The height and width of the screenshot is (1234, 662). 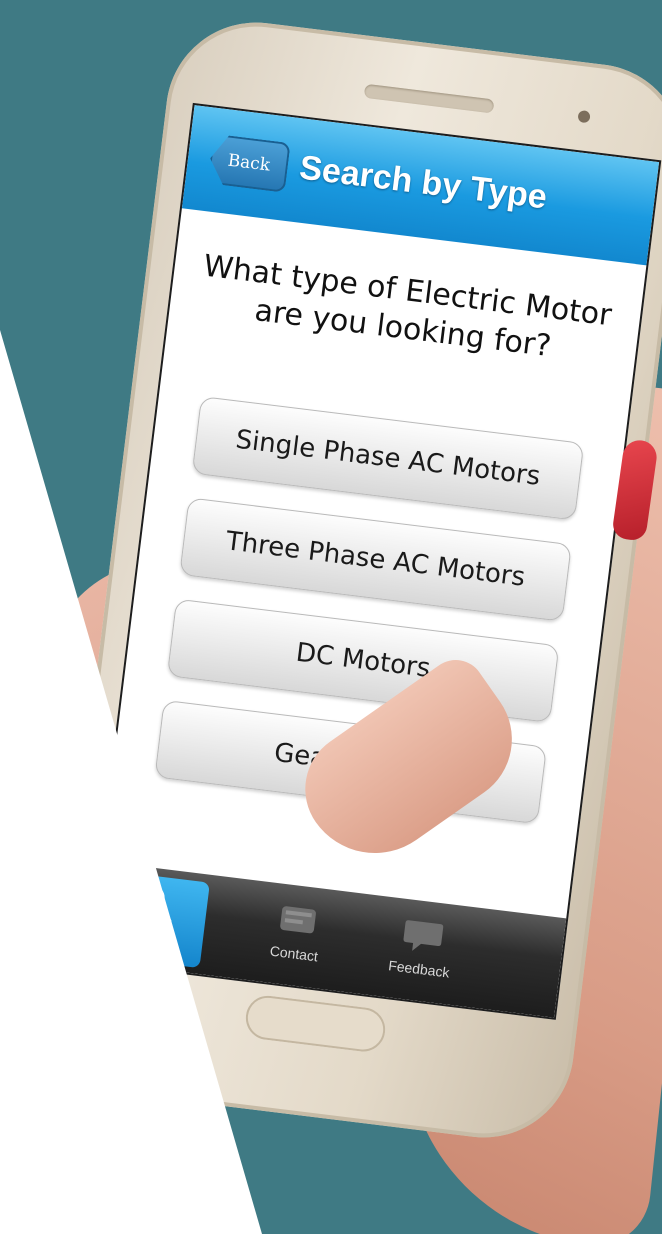 I want to click on tab-contact-label: Contact, so click(x=293, y=953).